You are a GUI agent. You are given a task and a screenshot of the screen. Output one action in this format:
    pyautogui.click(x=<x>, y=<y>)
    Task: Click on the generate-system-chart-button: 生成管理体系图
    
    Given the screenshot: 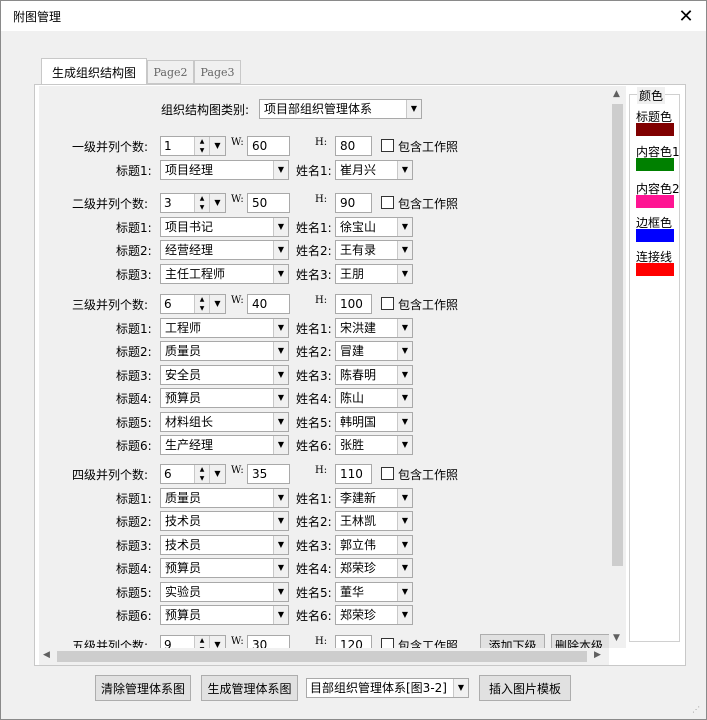 What is the action you would take?
    pyautogui.click(x=249, y=688)
    